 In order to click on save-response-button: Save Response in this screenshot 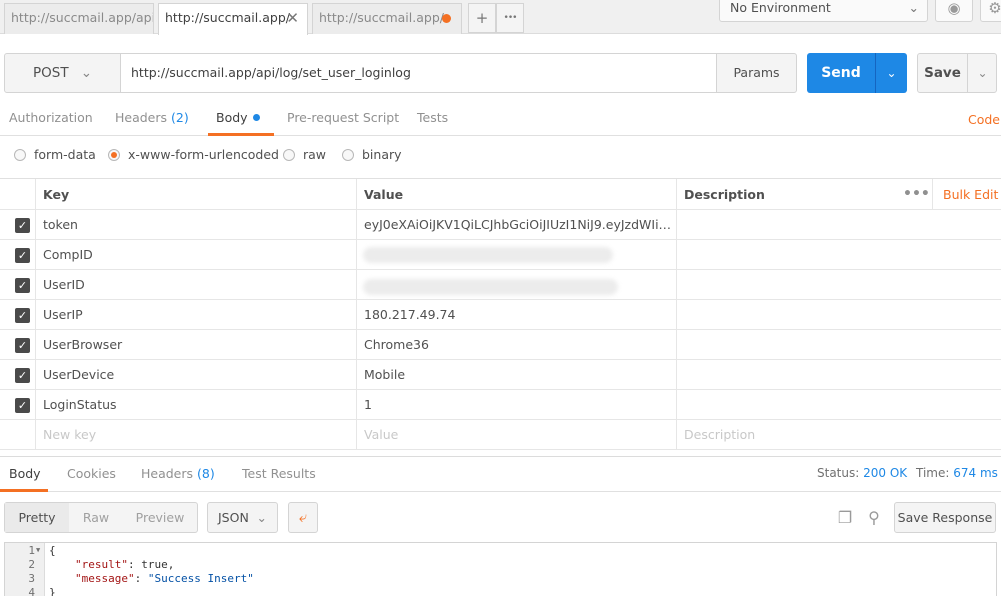, I will do `click(945, 517)`.